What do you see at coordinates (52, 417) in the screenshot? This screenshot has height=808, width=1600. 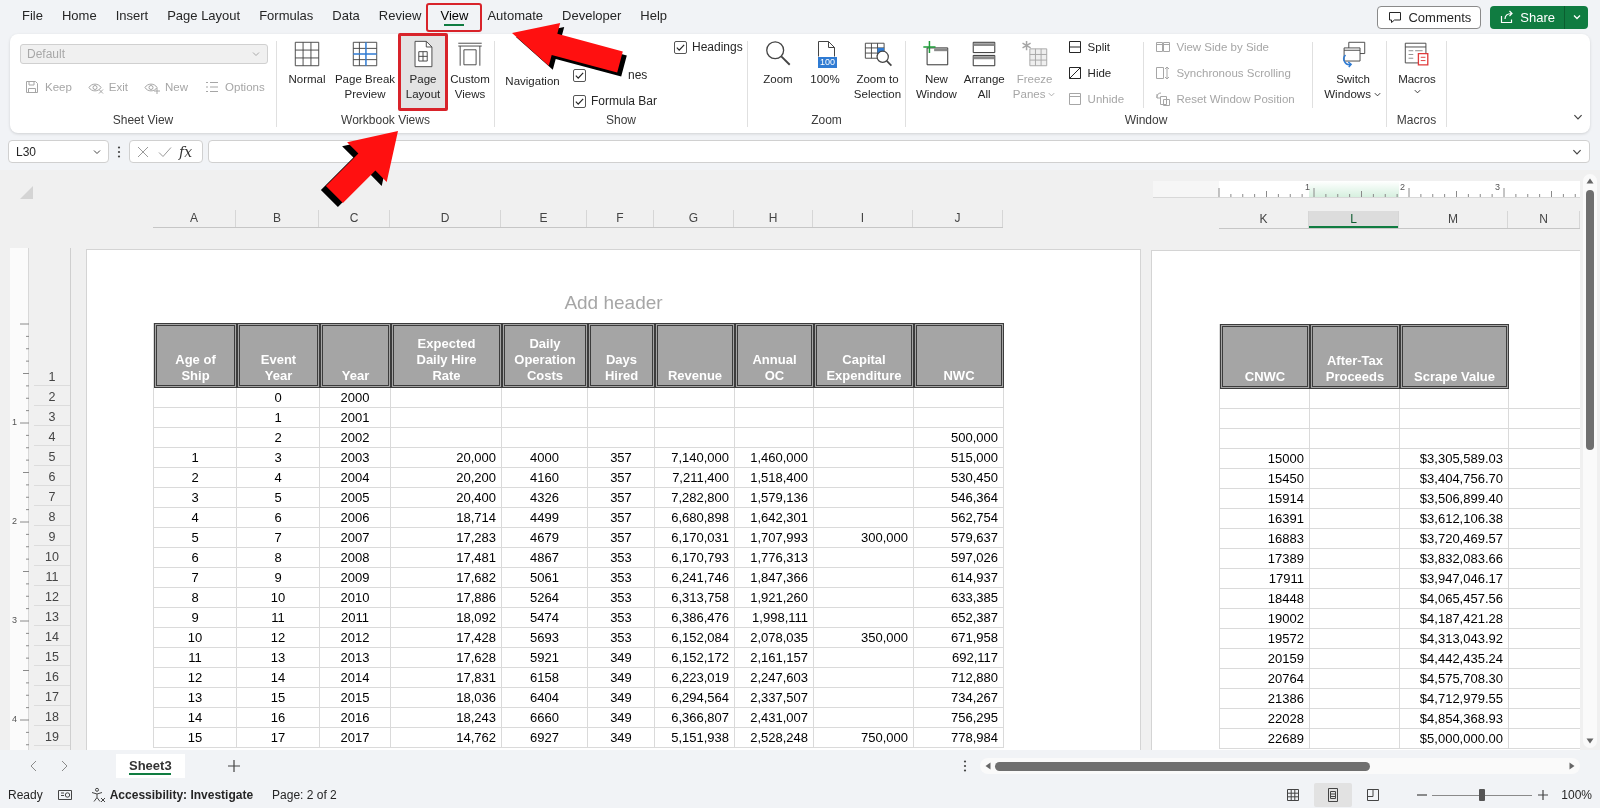 I see `row-number: 3` at bounding box center [52, 417].